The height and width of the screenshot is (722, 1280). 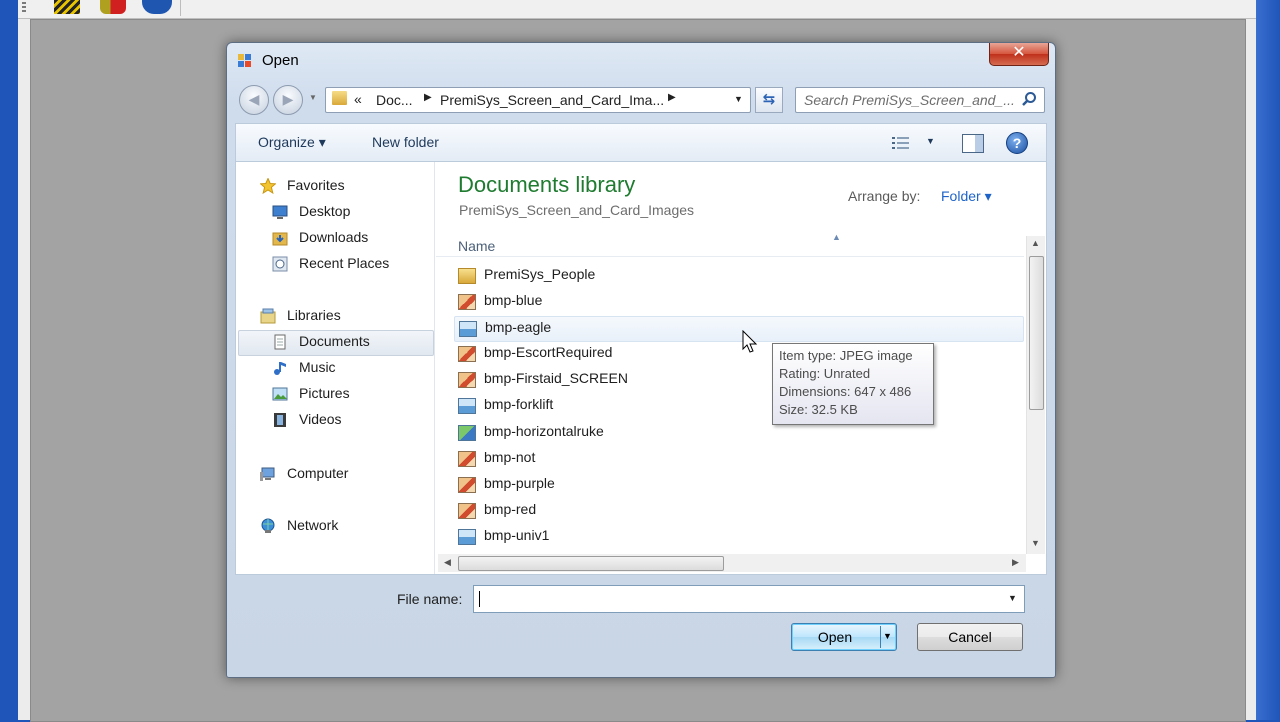 I want to click on file-item: PremiSys_People, so click(x=739, y=276).